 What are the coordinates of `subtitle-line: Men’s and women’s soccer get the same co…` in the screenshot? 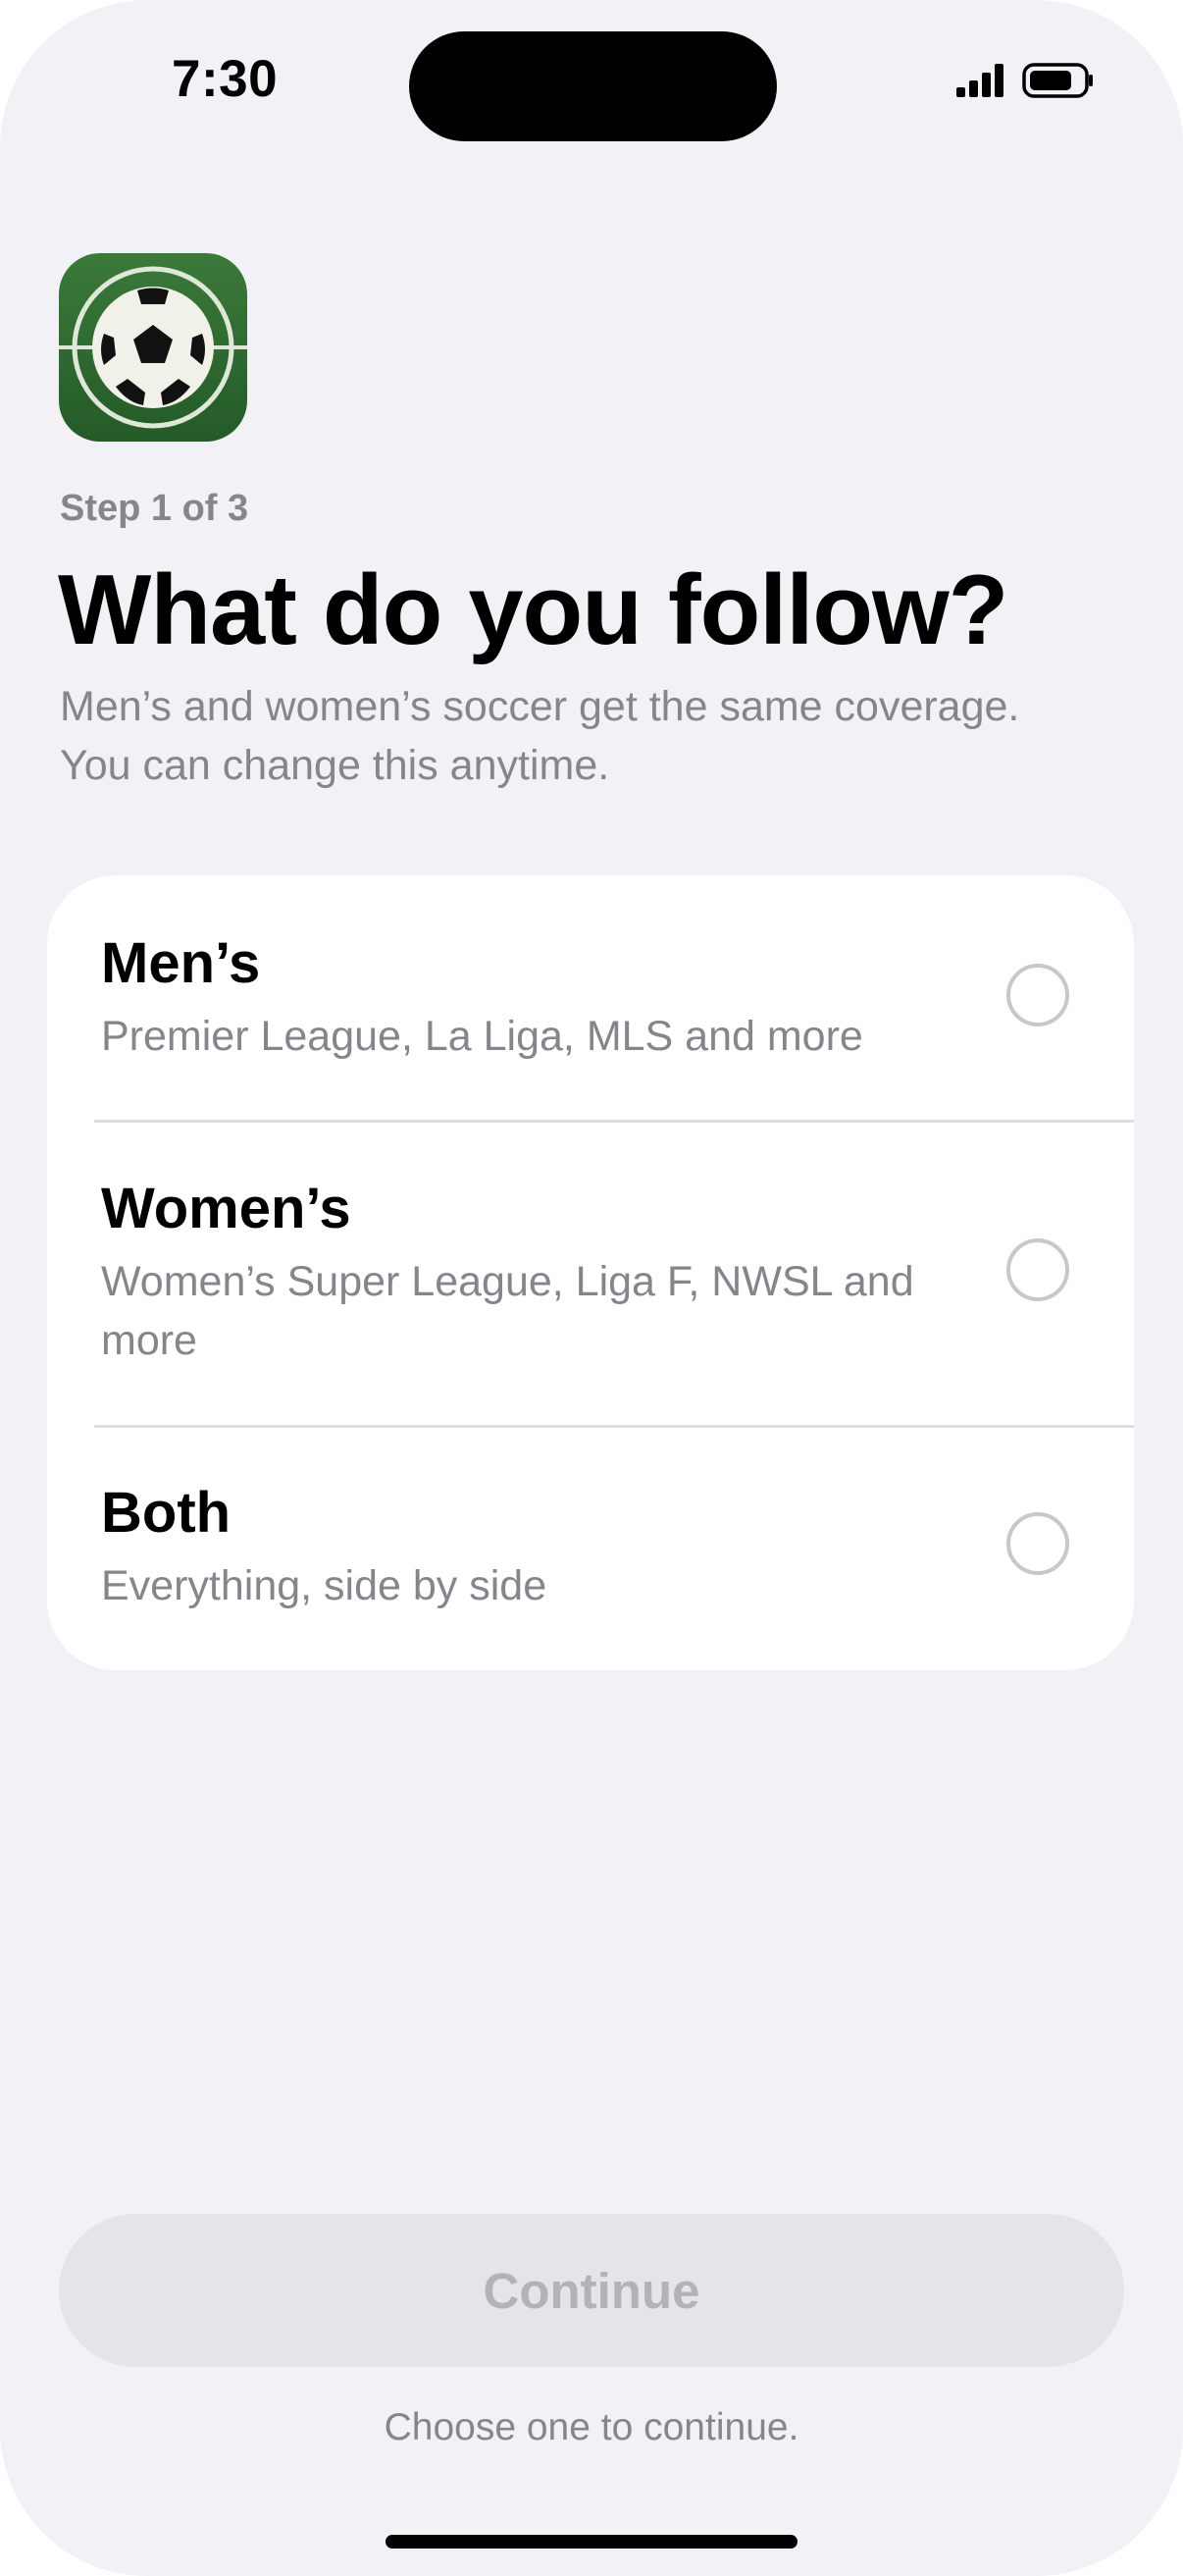 It's located at (540, 706).